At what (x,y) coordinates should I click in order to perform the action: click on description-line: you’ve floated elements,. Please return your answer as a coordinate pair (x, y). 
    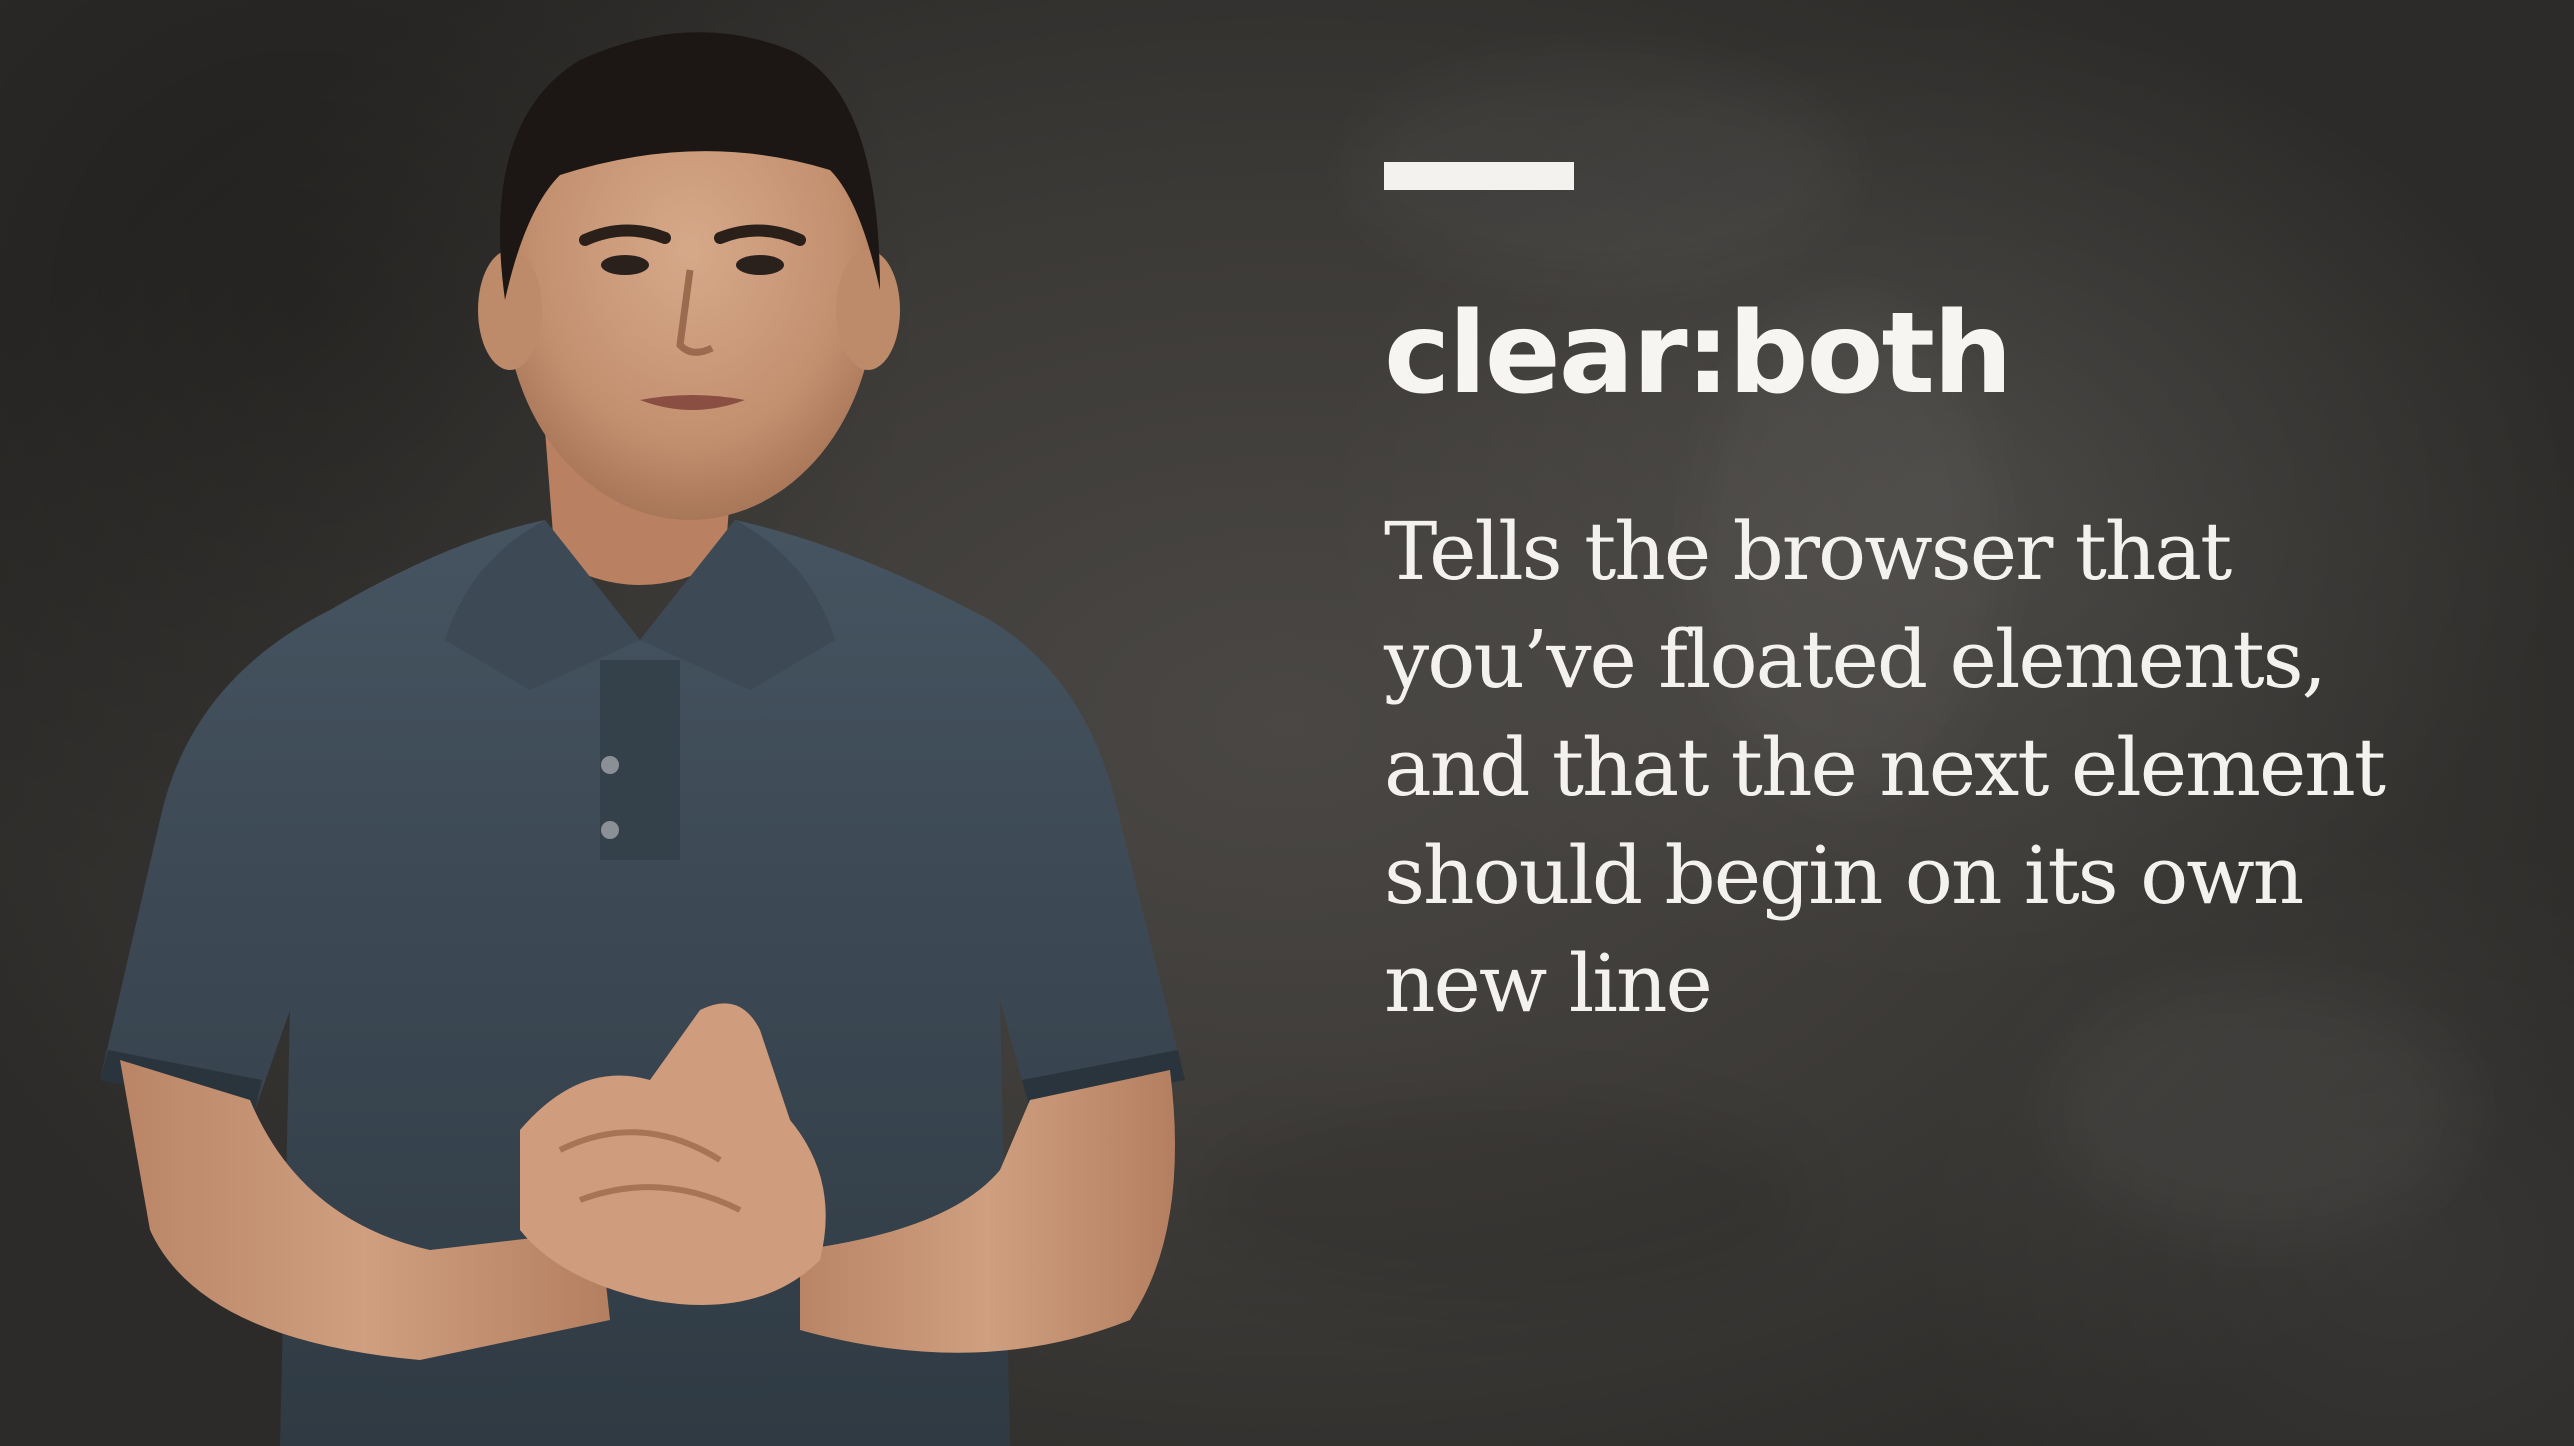
    Looking at the image, I should click on (1855, 659).